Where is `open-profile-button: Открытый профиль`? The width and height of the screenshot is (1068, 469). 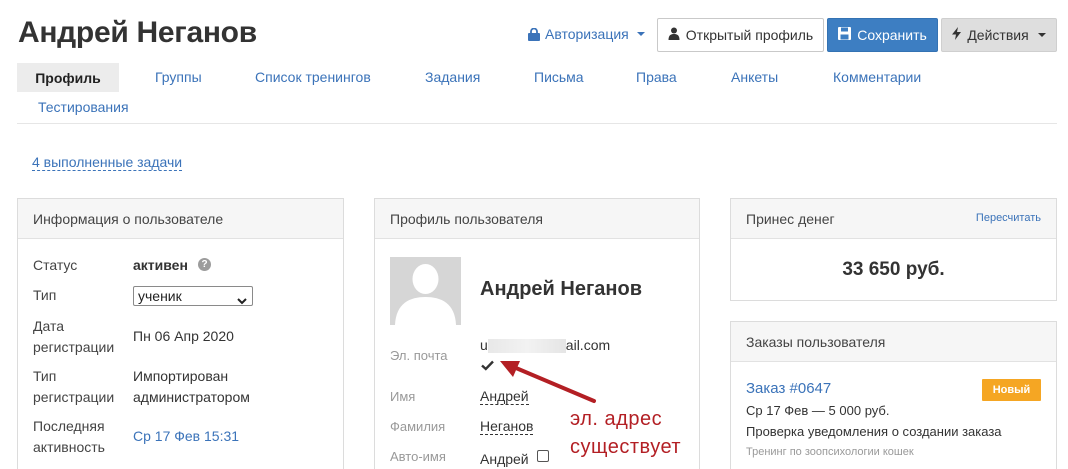 open-profile-button: Открытый профиль is located at coordinates (740, 35).